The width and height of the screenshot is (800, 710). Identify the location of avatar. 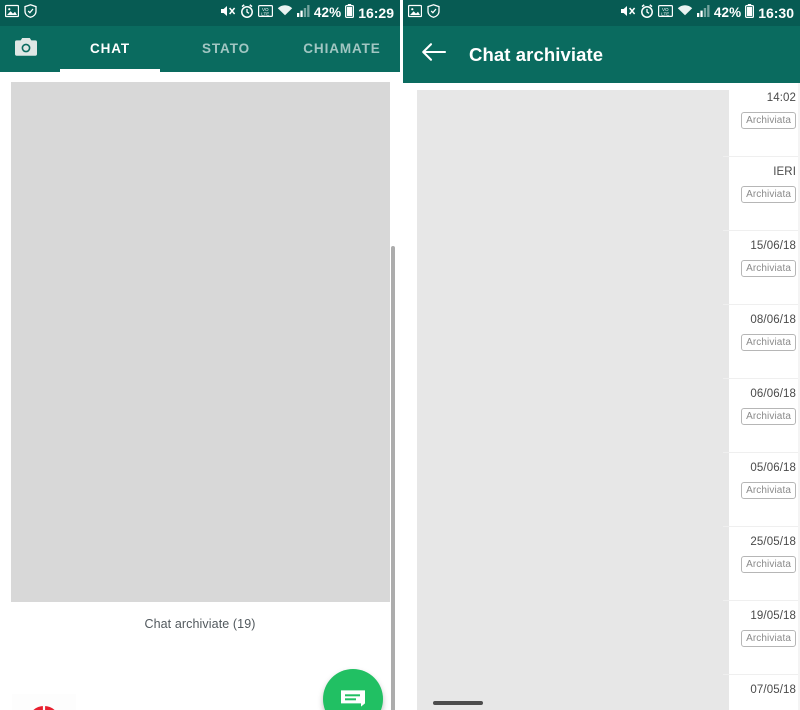
(44, 702).